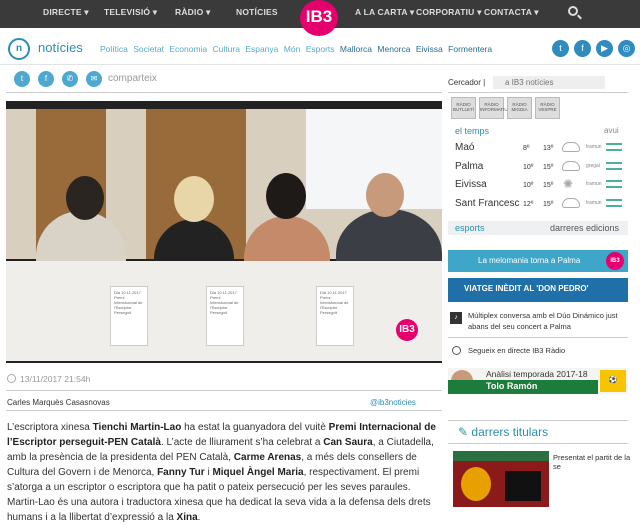 The image size is (640, 525). I want to click on nav-radio: RÀDIO ▾, so click(192, 12).